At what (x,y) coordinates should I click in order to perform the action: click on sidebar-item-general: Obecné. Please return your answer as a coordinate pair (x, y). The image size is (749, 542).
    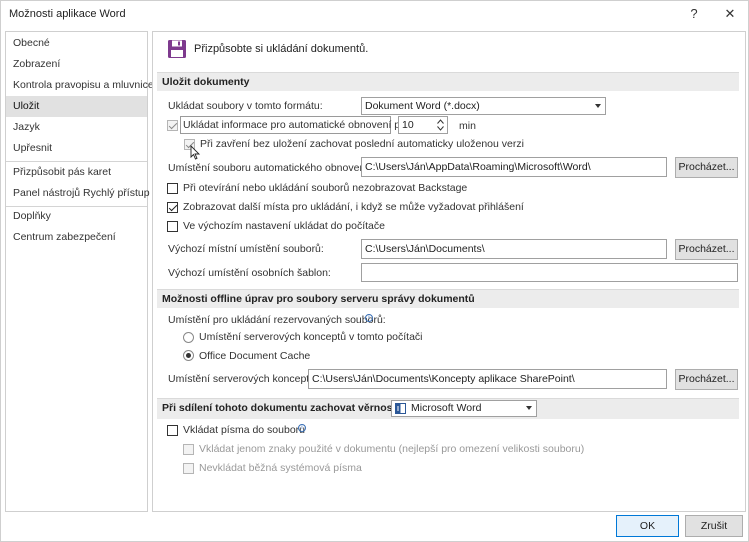
    Looking at the image, I should click on (76, 43).